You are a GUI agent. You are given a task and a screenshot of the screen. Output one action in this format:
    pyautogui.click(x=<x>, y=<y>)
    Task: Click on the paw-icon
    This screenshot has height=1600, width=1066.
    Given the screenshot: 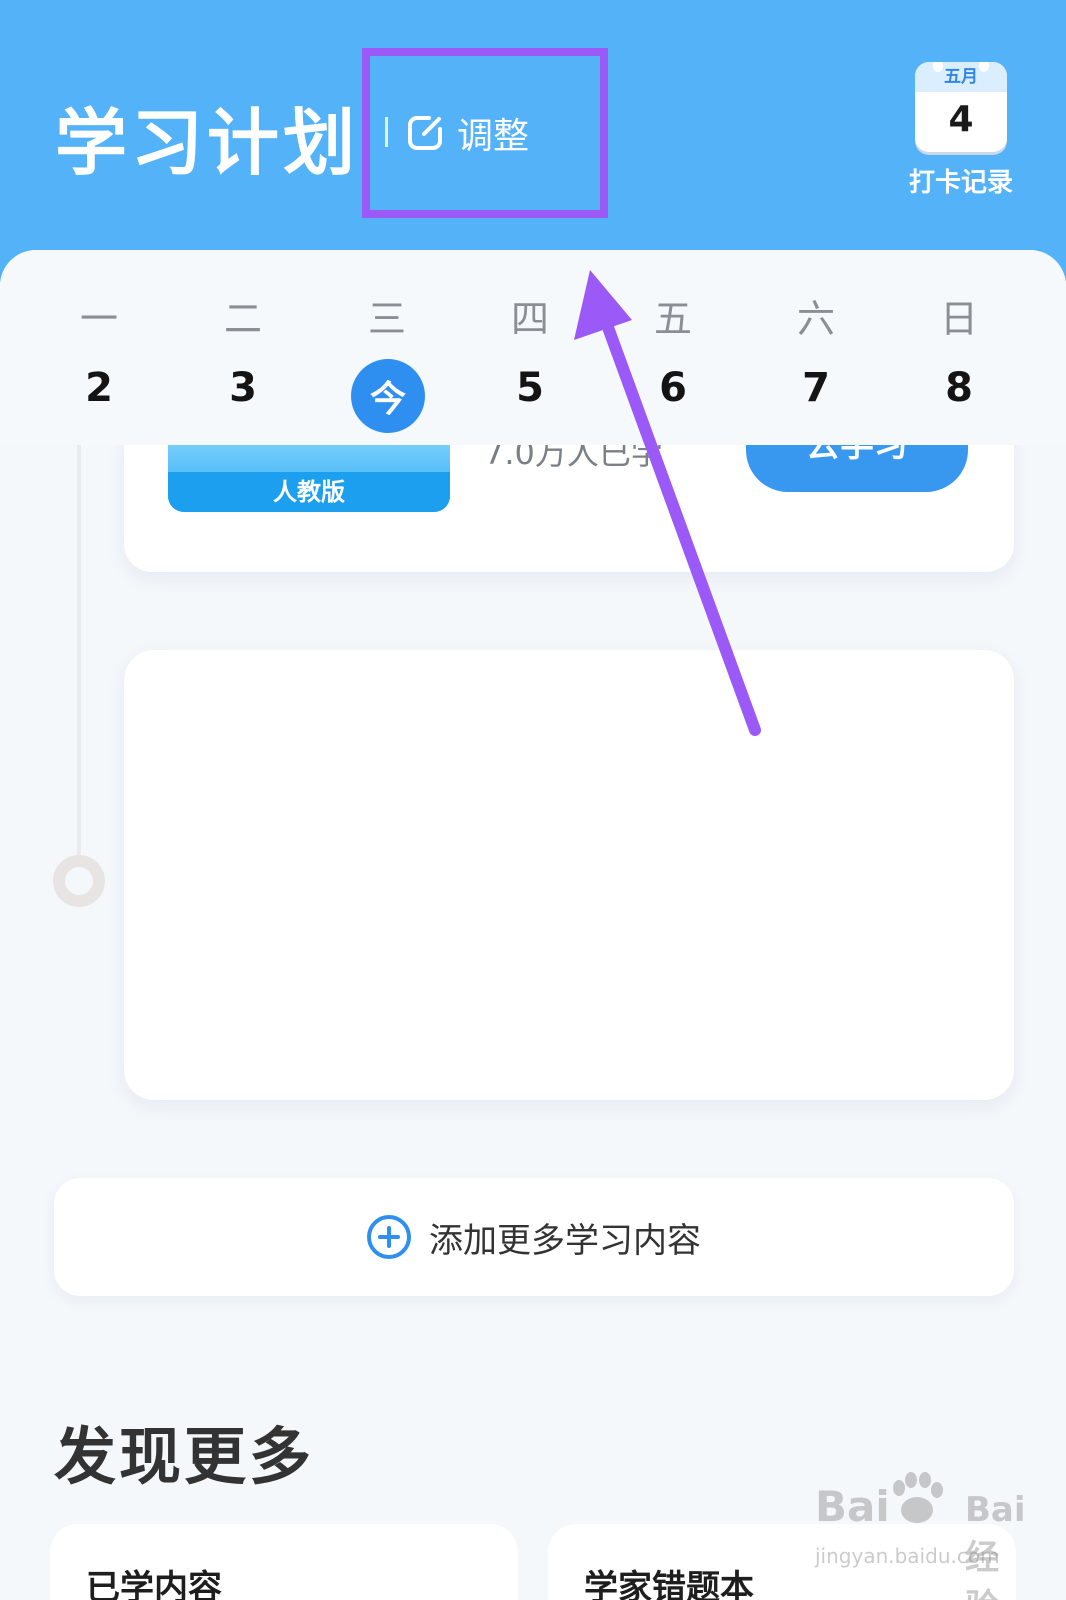 What is the action you would take?
    pyautogui.click(x=918, y=1497)
    